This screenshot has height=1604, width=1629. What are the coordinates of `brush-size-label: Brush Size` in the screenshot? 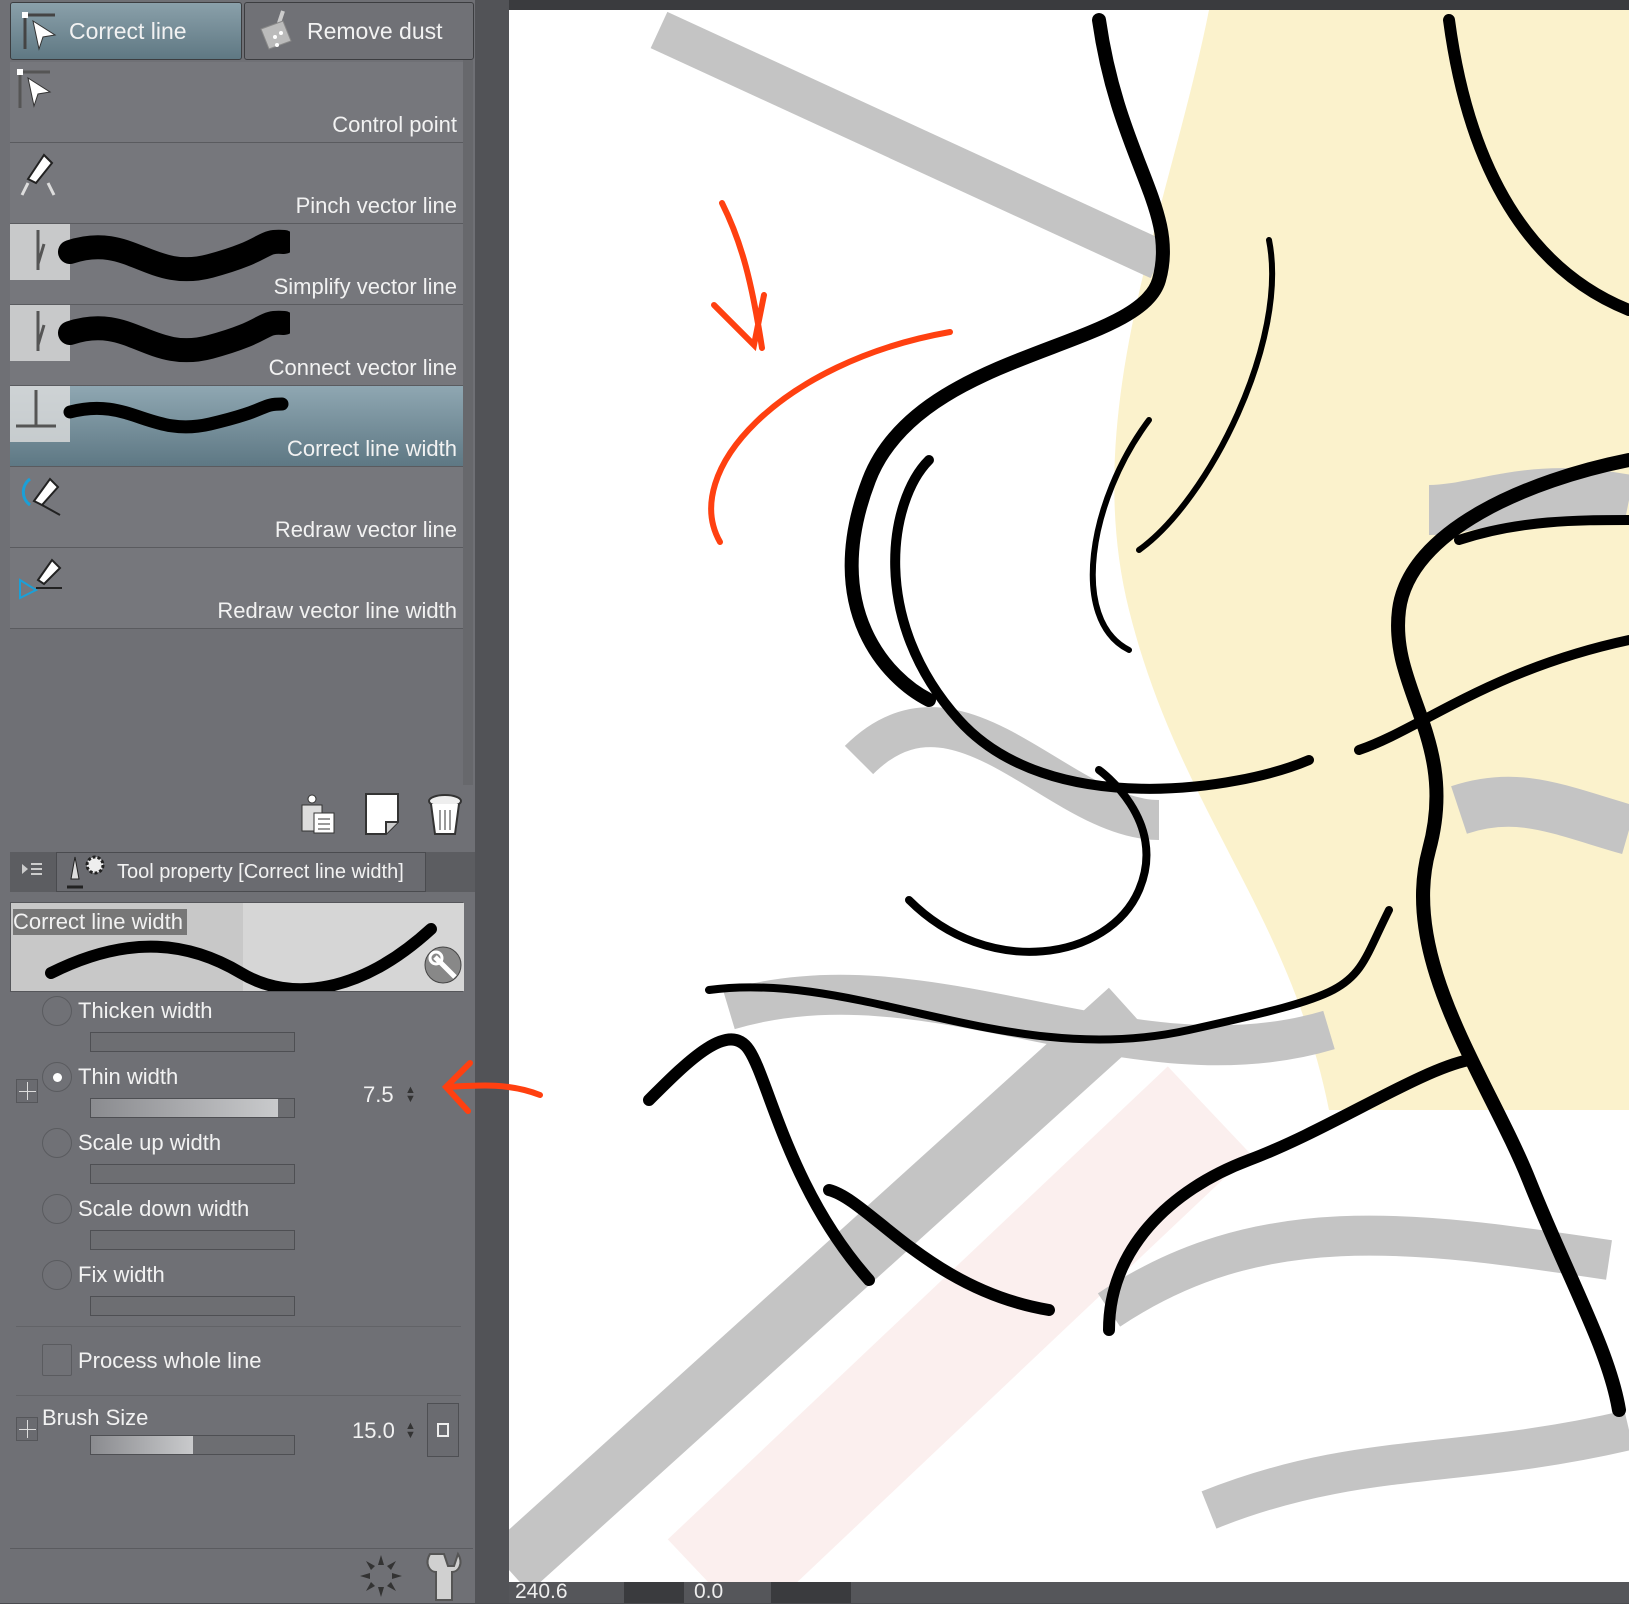 It's located at (95, 1417).